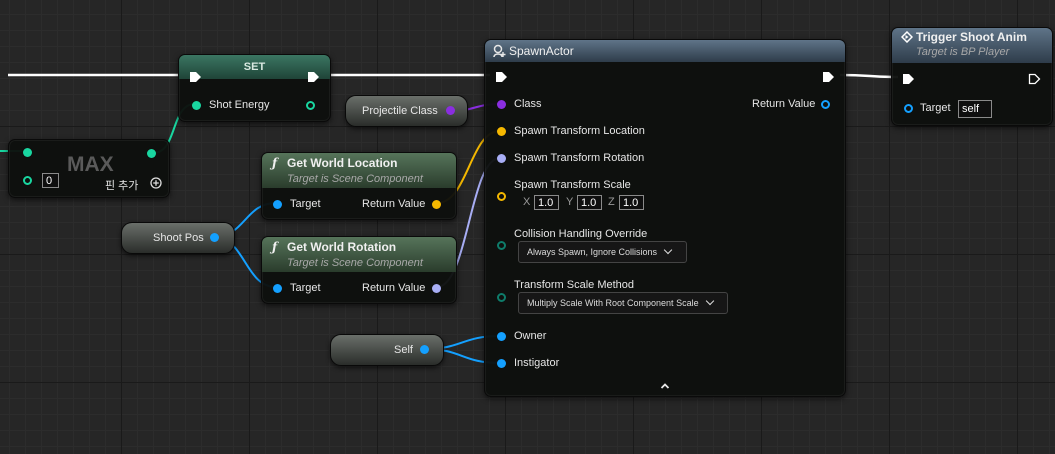 Image resolution: width=1055 pixels, height=454 pixels. I want to click on max-input-pin-b, so click(27, 180).